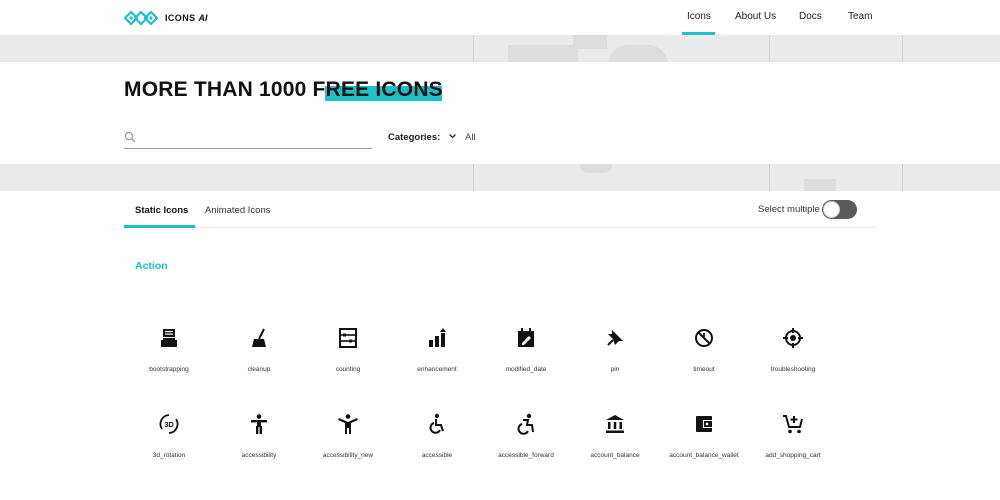 The width and height of the screenshot is (1000, 500). I want to click on nav-link-team: Team, so click(860, 16).